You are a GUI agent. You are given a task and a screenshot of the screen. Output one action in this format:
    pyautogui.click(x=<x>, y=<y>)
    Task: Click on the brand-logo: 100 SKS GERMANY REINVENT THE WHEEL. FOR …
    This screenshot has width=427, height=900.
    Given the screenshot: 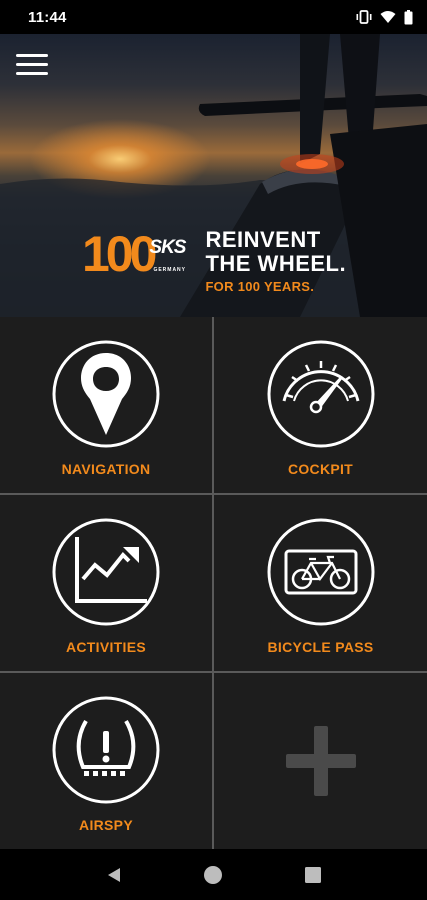 What is the action you would take?
    pyautogui.click(x=214, y=262)
    